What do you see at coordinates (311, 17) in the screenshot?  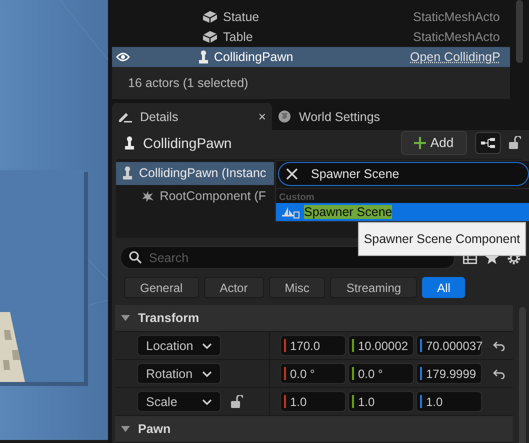 I see `outliner-row: Statue StaticMeshActo` at bounding box center [311, 17].